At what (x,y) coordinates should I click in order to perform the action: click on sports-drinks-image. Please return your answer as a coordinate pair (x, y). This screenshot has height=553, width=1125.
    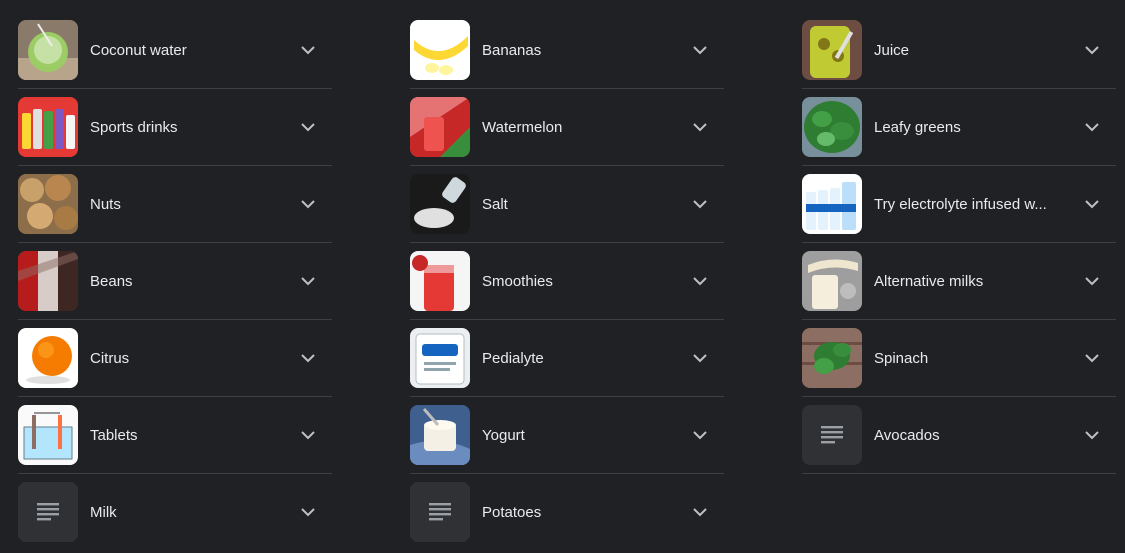
    Looking at the image, I should click on (48, 127).